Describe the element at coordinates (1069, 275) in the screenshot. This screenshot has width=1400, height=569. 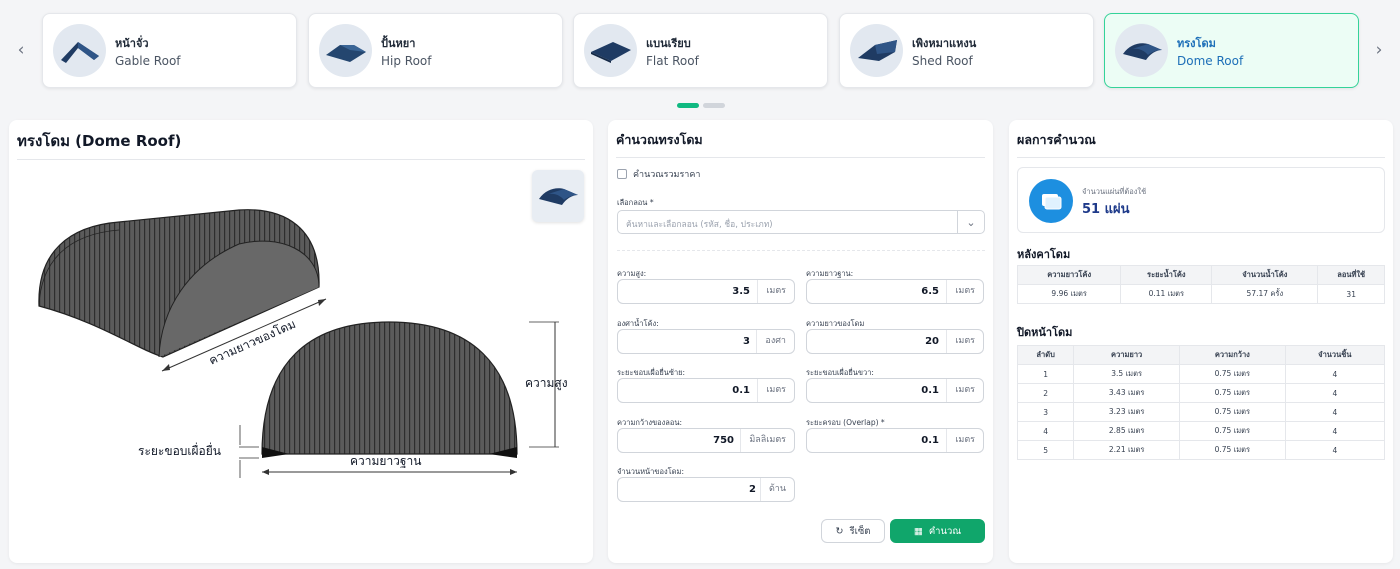
I see `table-header: ความยาวโค้ง` at that location.